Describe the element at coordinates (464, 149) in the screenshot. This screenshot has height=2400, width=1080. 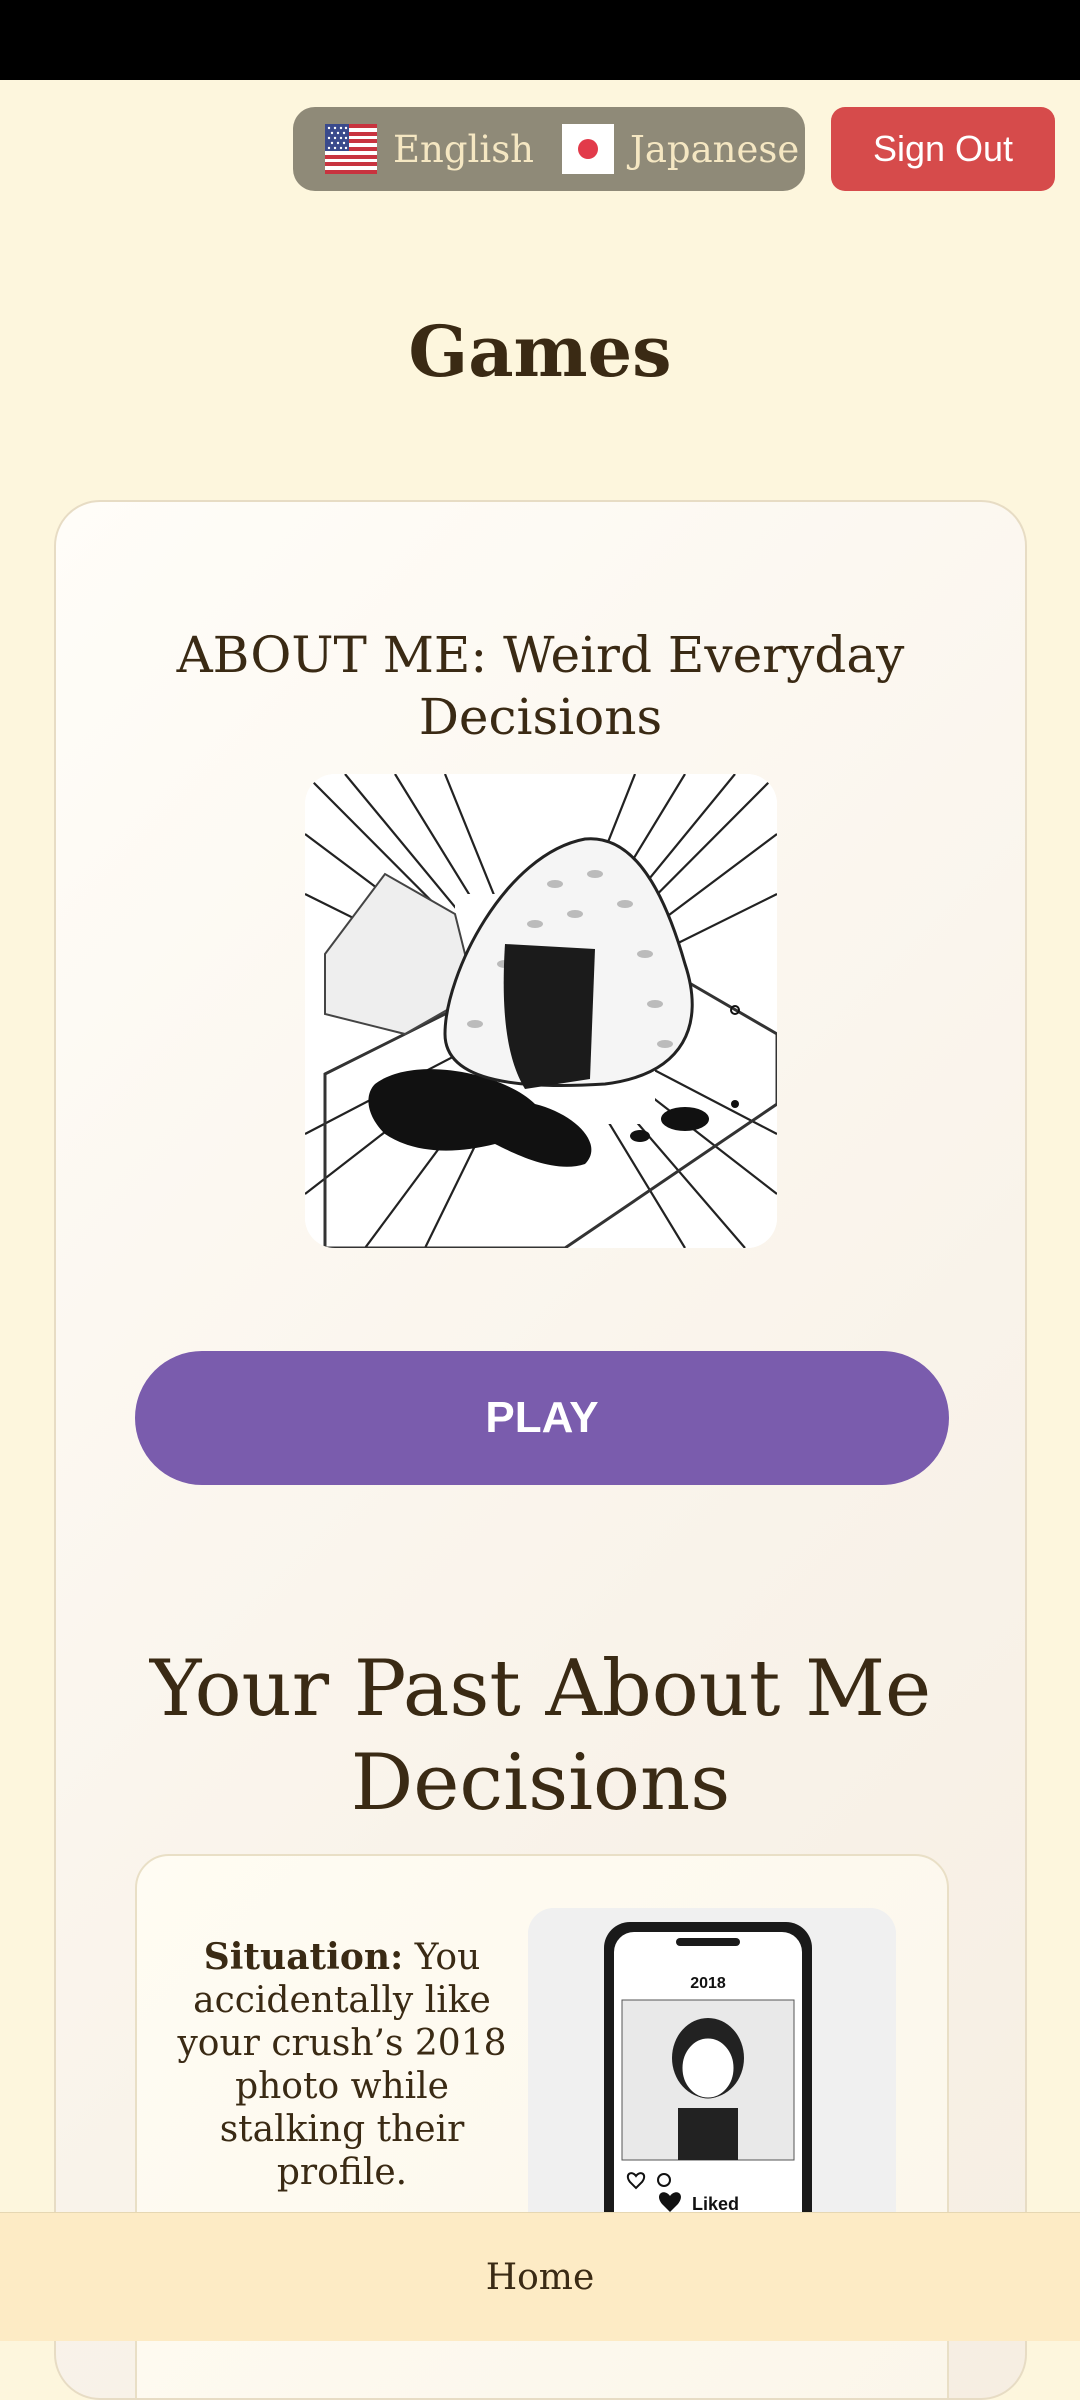
I see `language-label-english: English` at that location.